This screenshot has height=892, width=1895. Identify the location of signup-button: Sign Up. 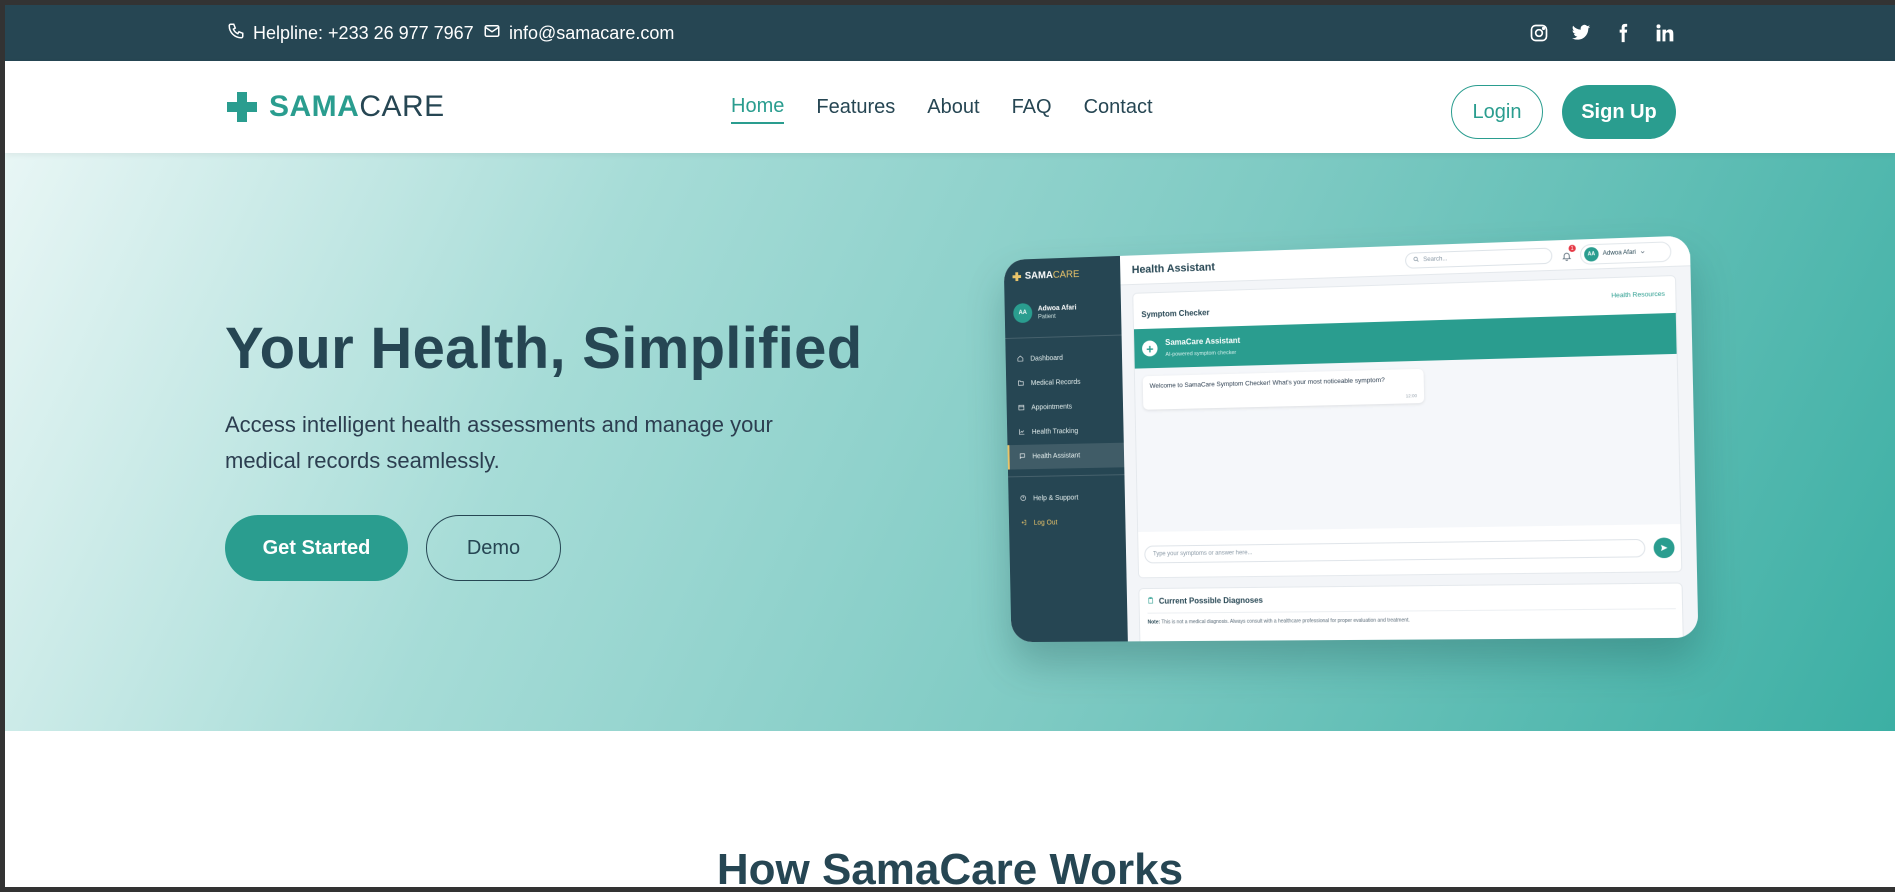
(1619, 112).